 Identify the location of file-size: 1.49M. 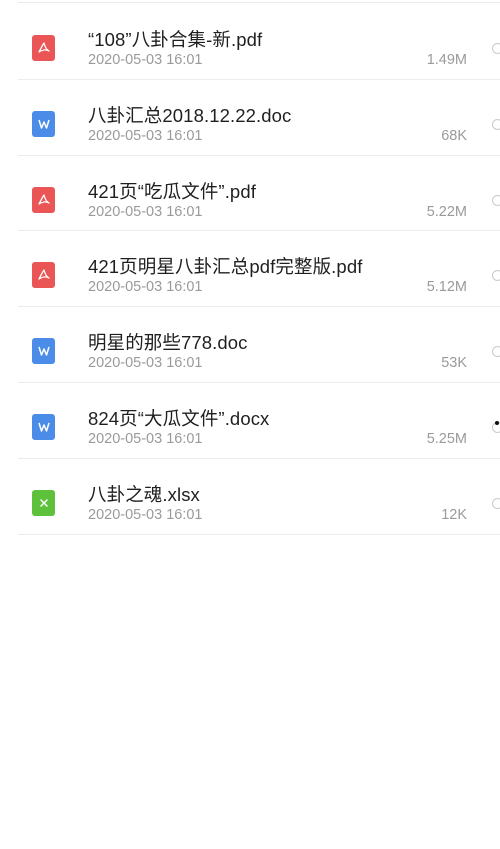
(446, 60).